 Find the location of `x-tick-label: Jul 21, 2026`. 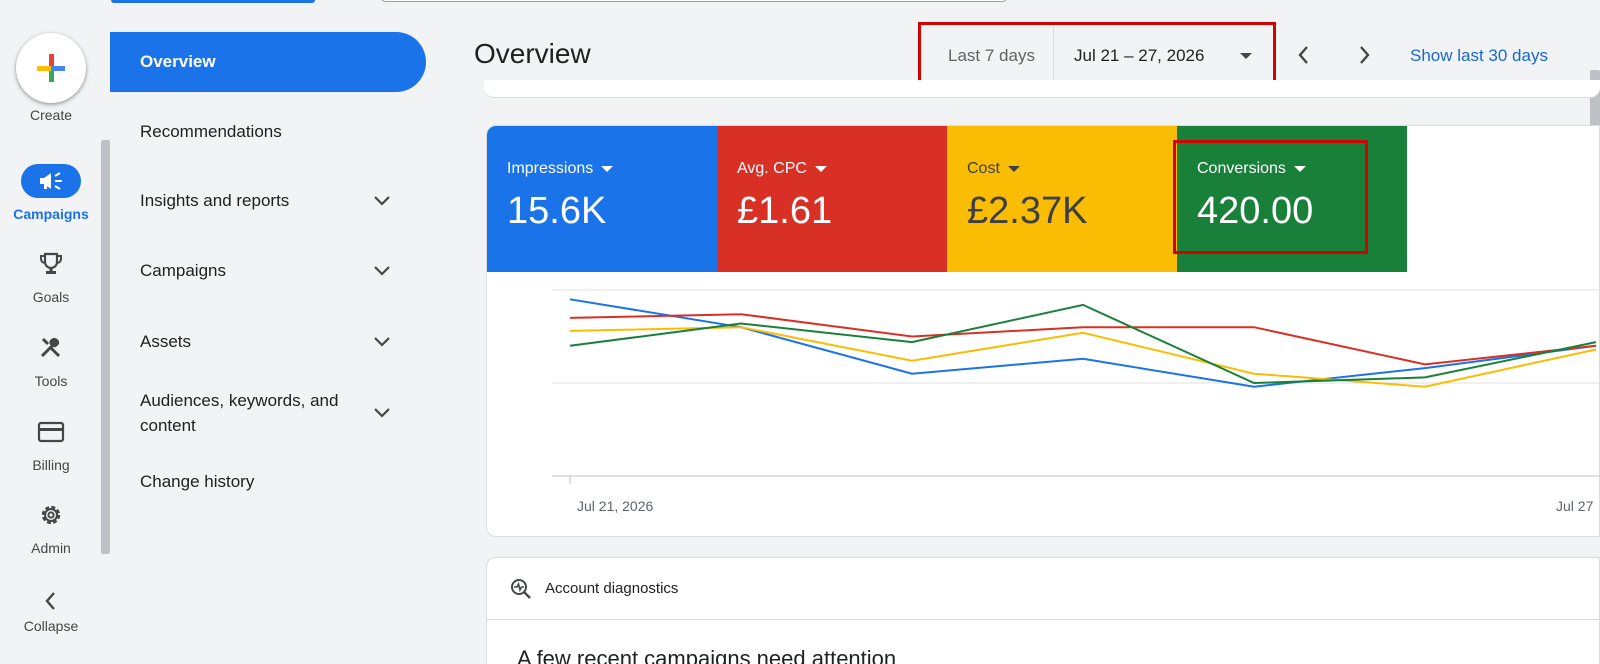

x-tick-label: Jul 21, 2026 is located at coordinates (615, 506).